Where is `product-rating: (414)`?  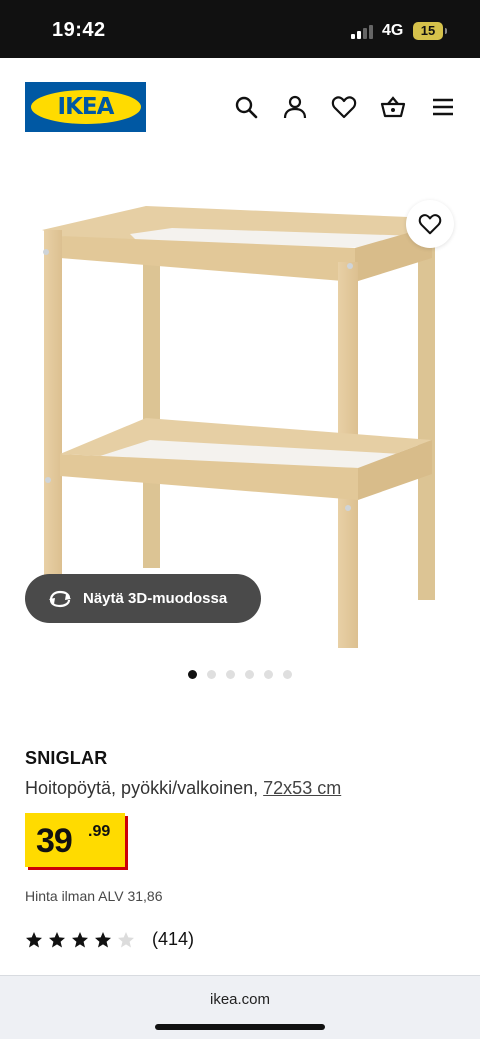
product-rating: (414) is located at coordinates (109, 939).